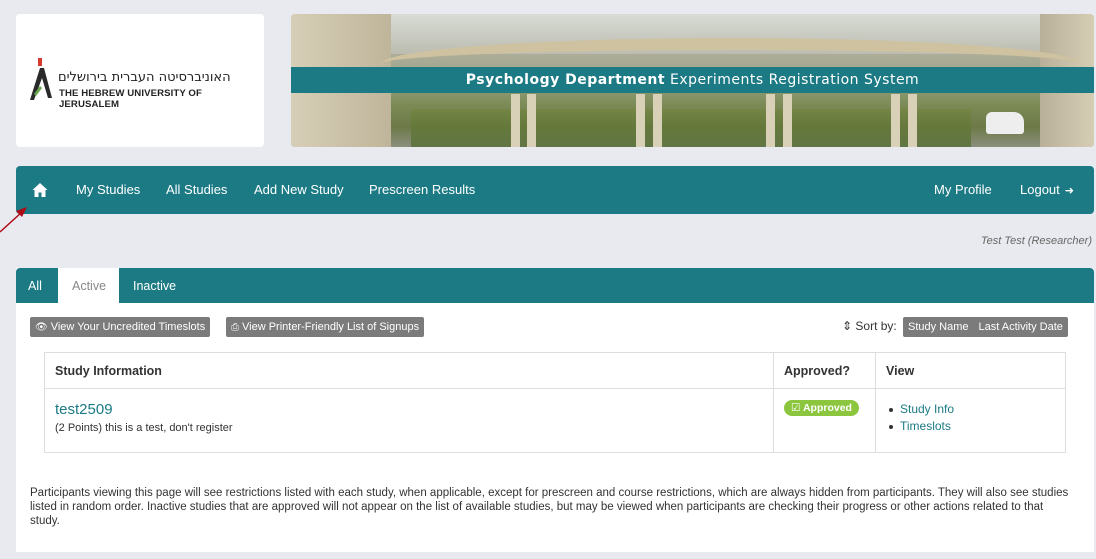 This screenshot has width=1096, height=559. Describe the element at coordinates (128, 327) in the screenshot. I see `uncredited-label: View Your Uncredited Timeslots` at that location.